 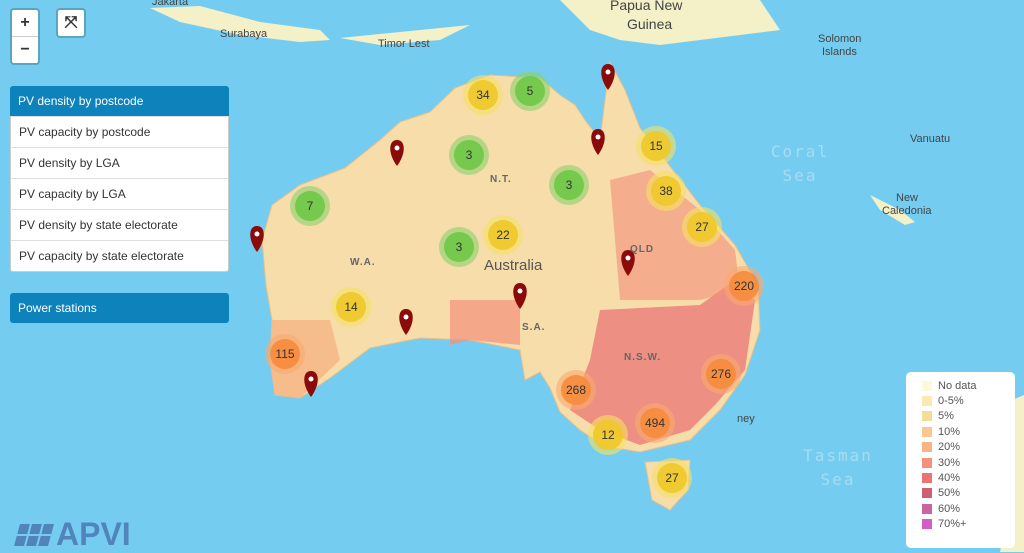 I want to click on state-label: N.T., so click(x=501, y=179).